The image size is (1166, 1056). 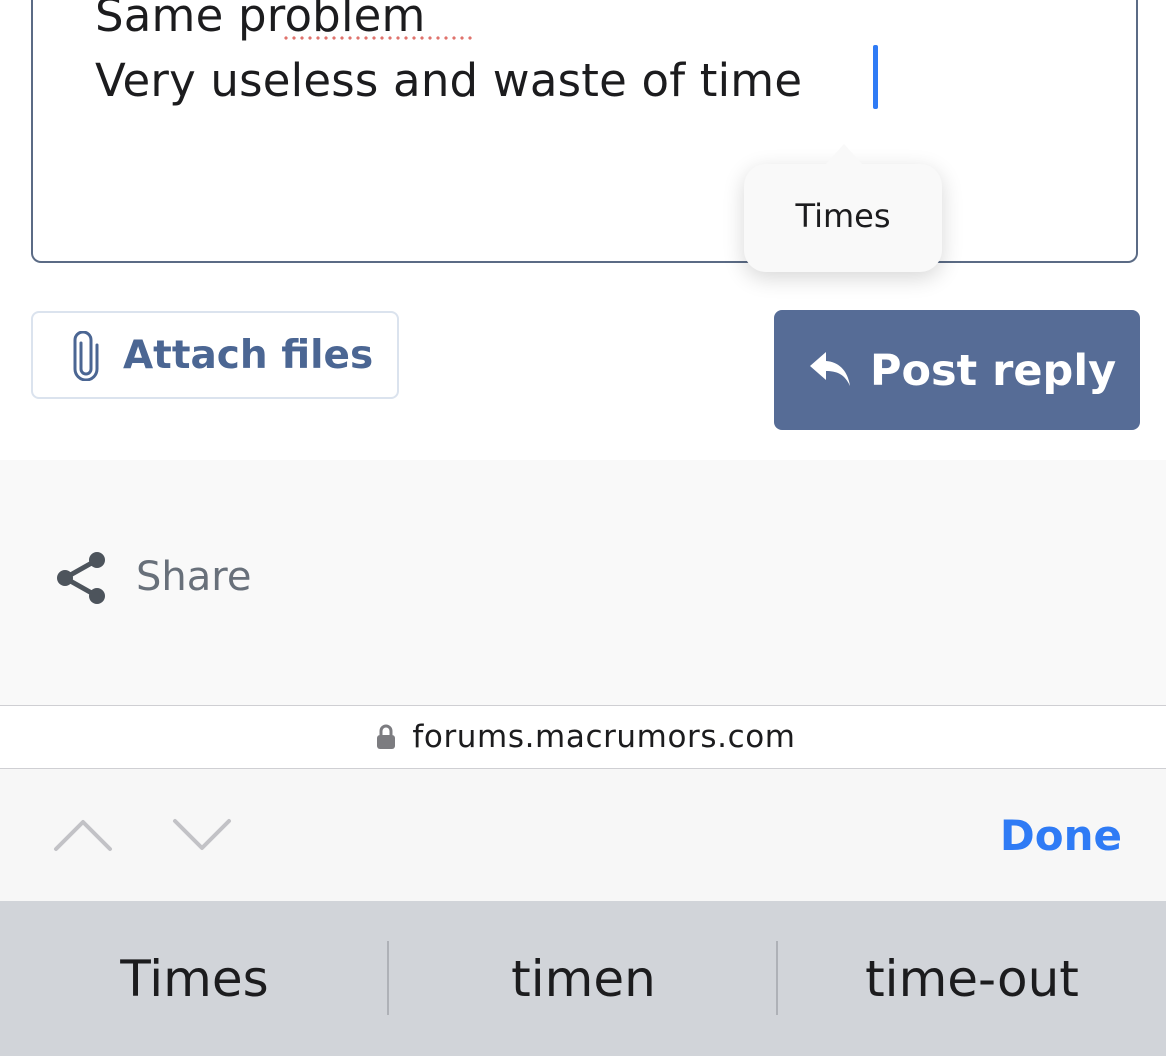 I want to click on paperclip-icon, so click(x=86, y=356).